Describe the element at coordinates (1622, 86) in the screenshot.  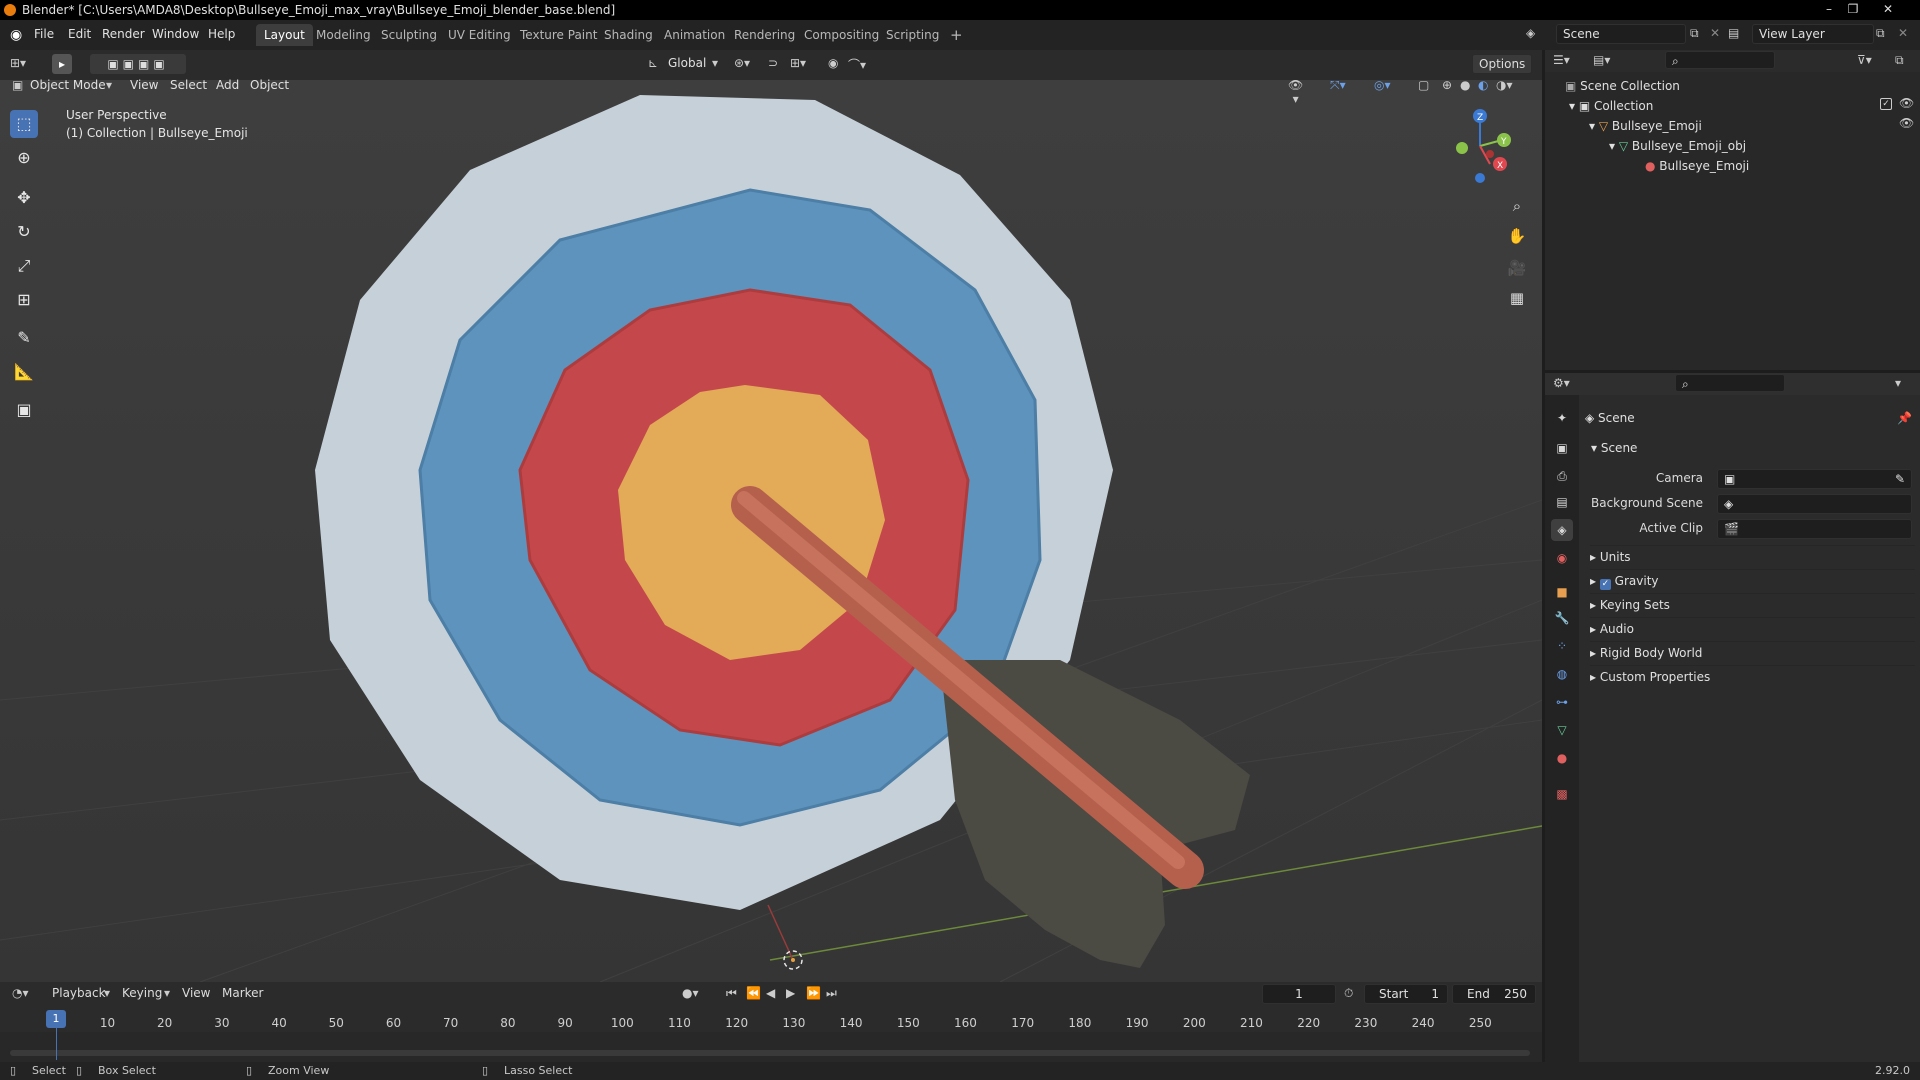
I see `outliner-scene-collection: ▣ Scene Collection` at that location.